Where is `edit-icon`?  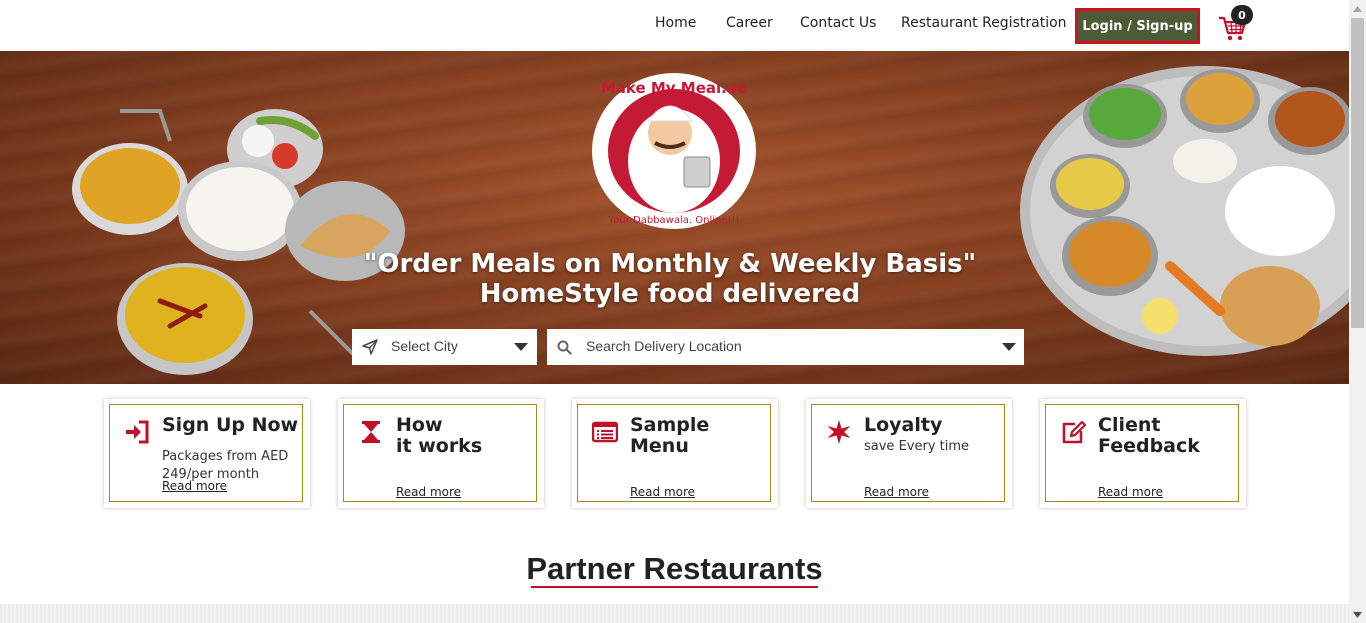
edit-icon is located at coordinates (1074, 432).